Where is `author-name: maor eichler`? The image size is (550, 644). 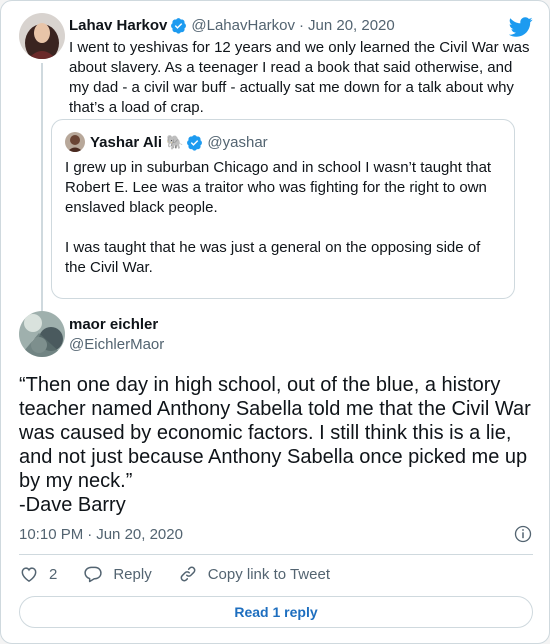
author-name: maor eichler is located at coordinates (116, 325).